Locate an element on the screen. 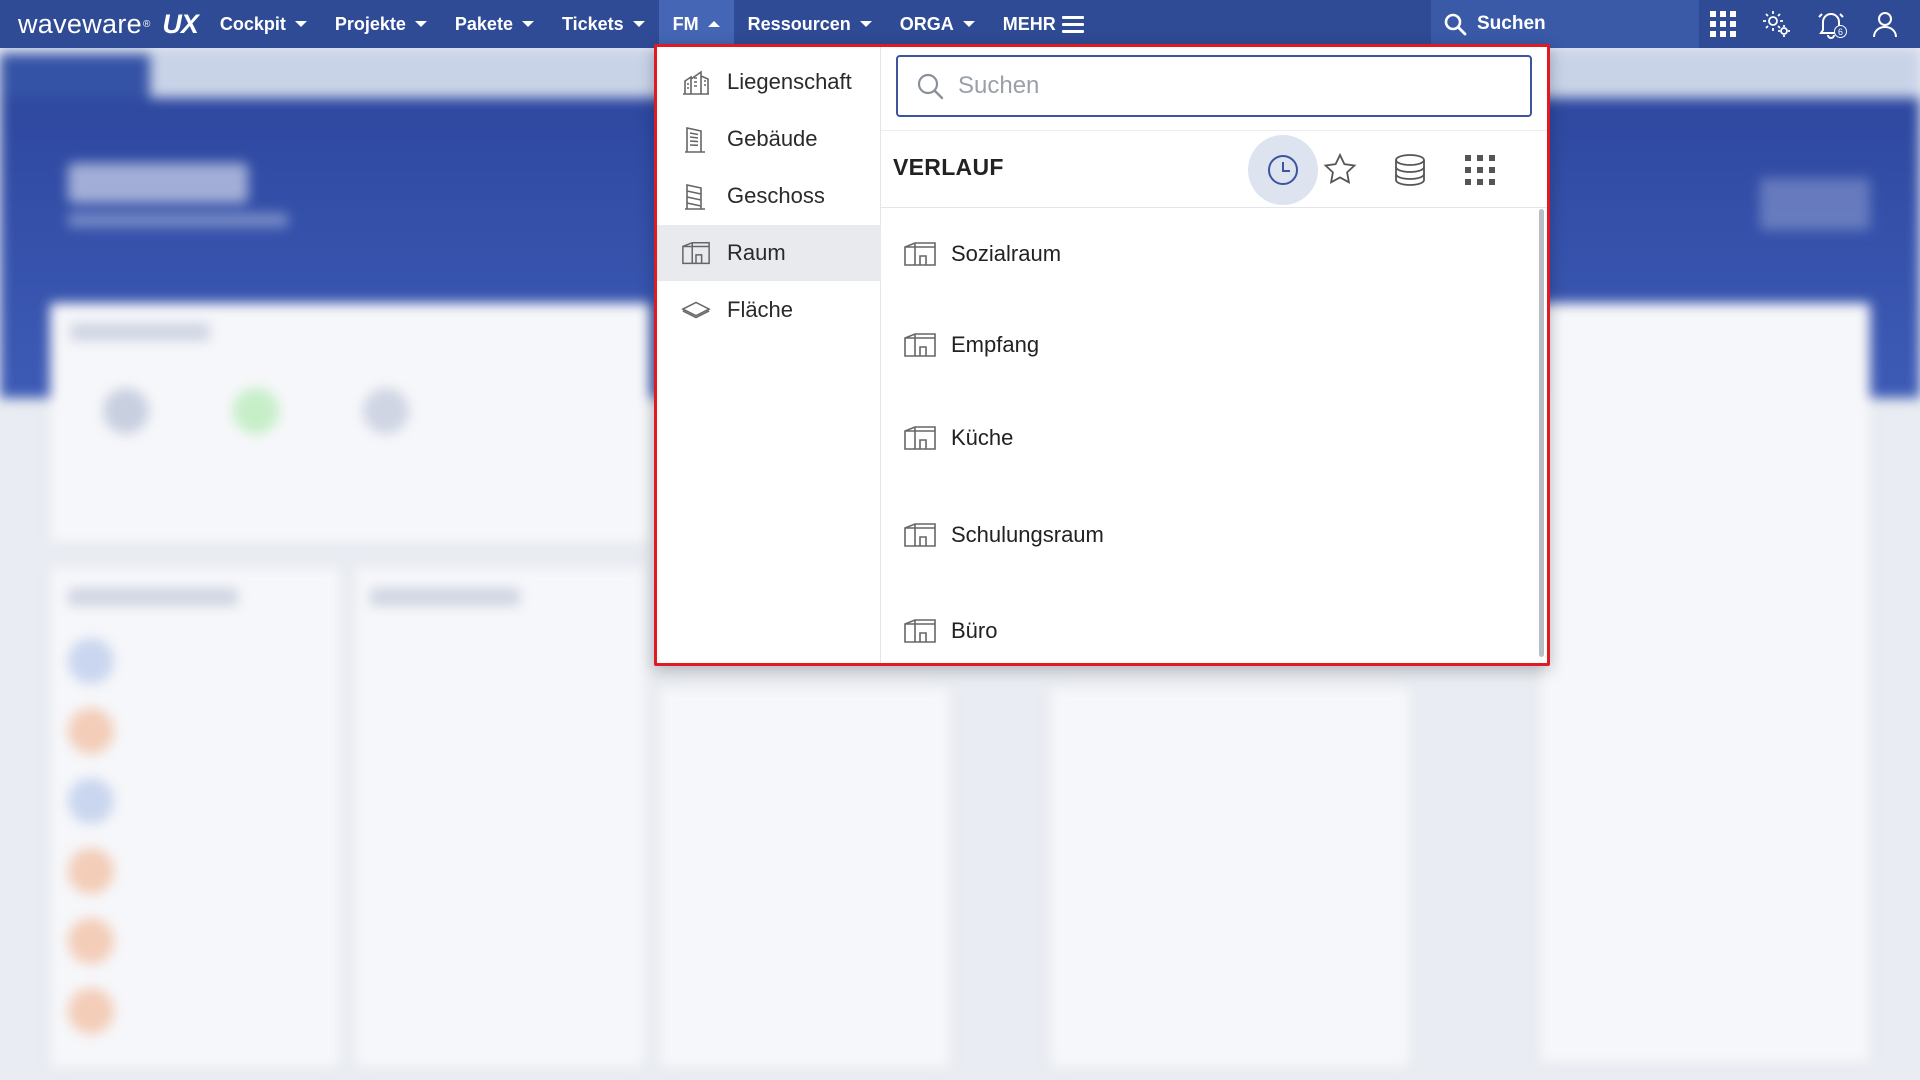 The width and height of the screenshot is (1920, 1080). category-label: Geschoss is located at coordinates (776, 195).